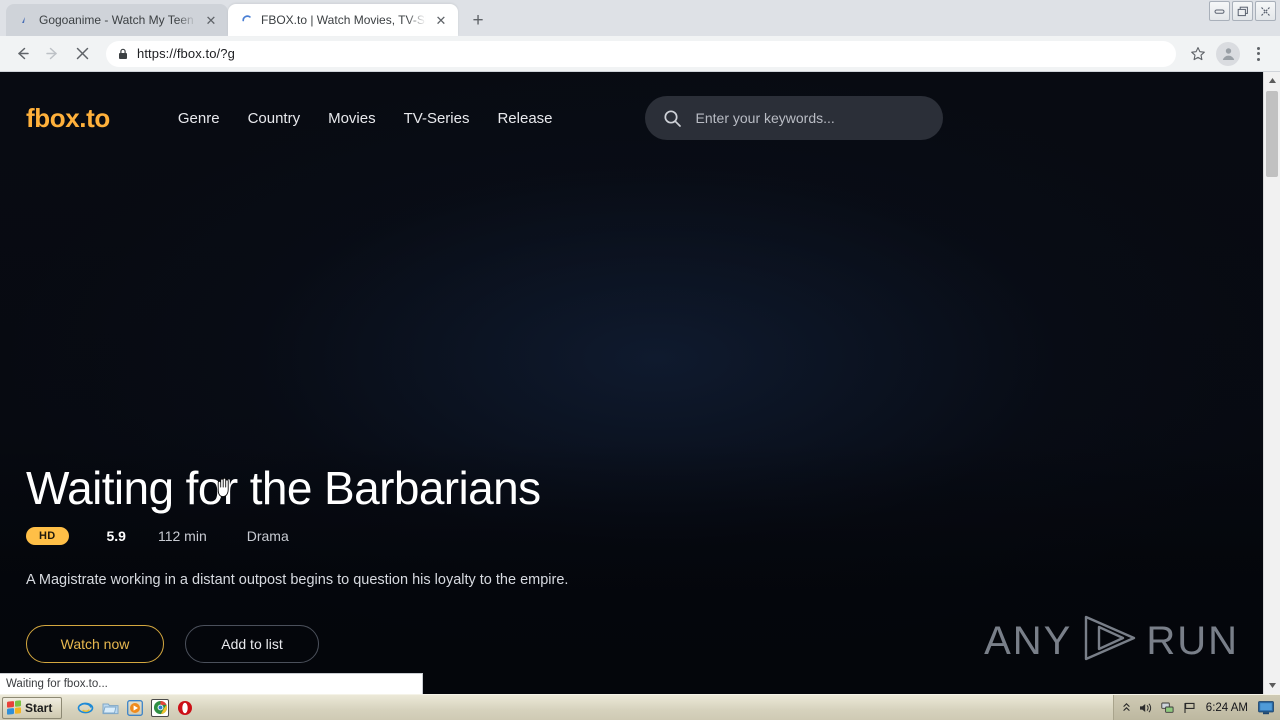  Describe the element at coordinates (1126, 707) in the screenshot. I see `tray-expand-icon` at that location.